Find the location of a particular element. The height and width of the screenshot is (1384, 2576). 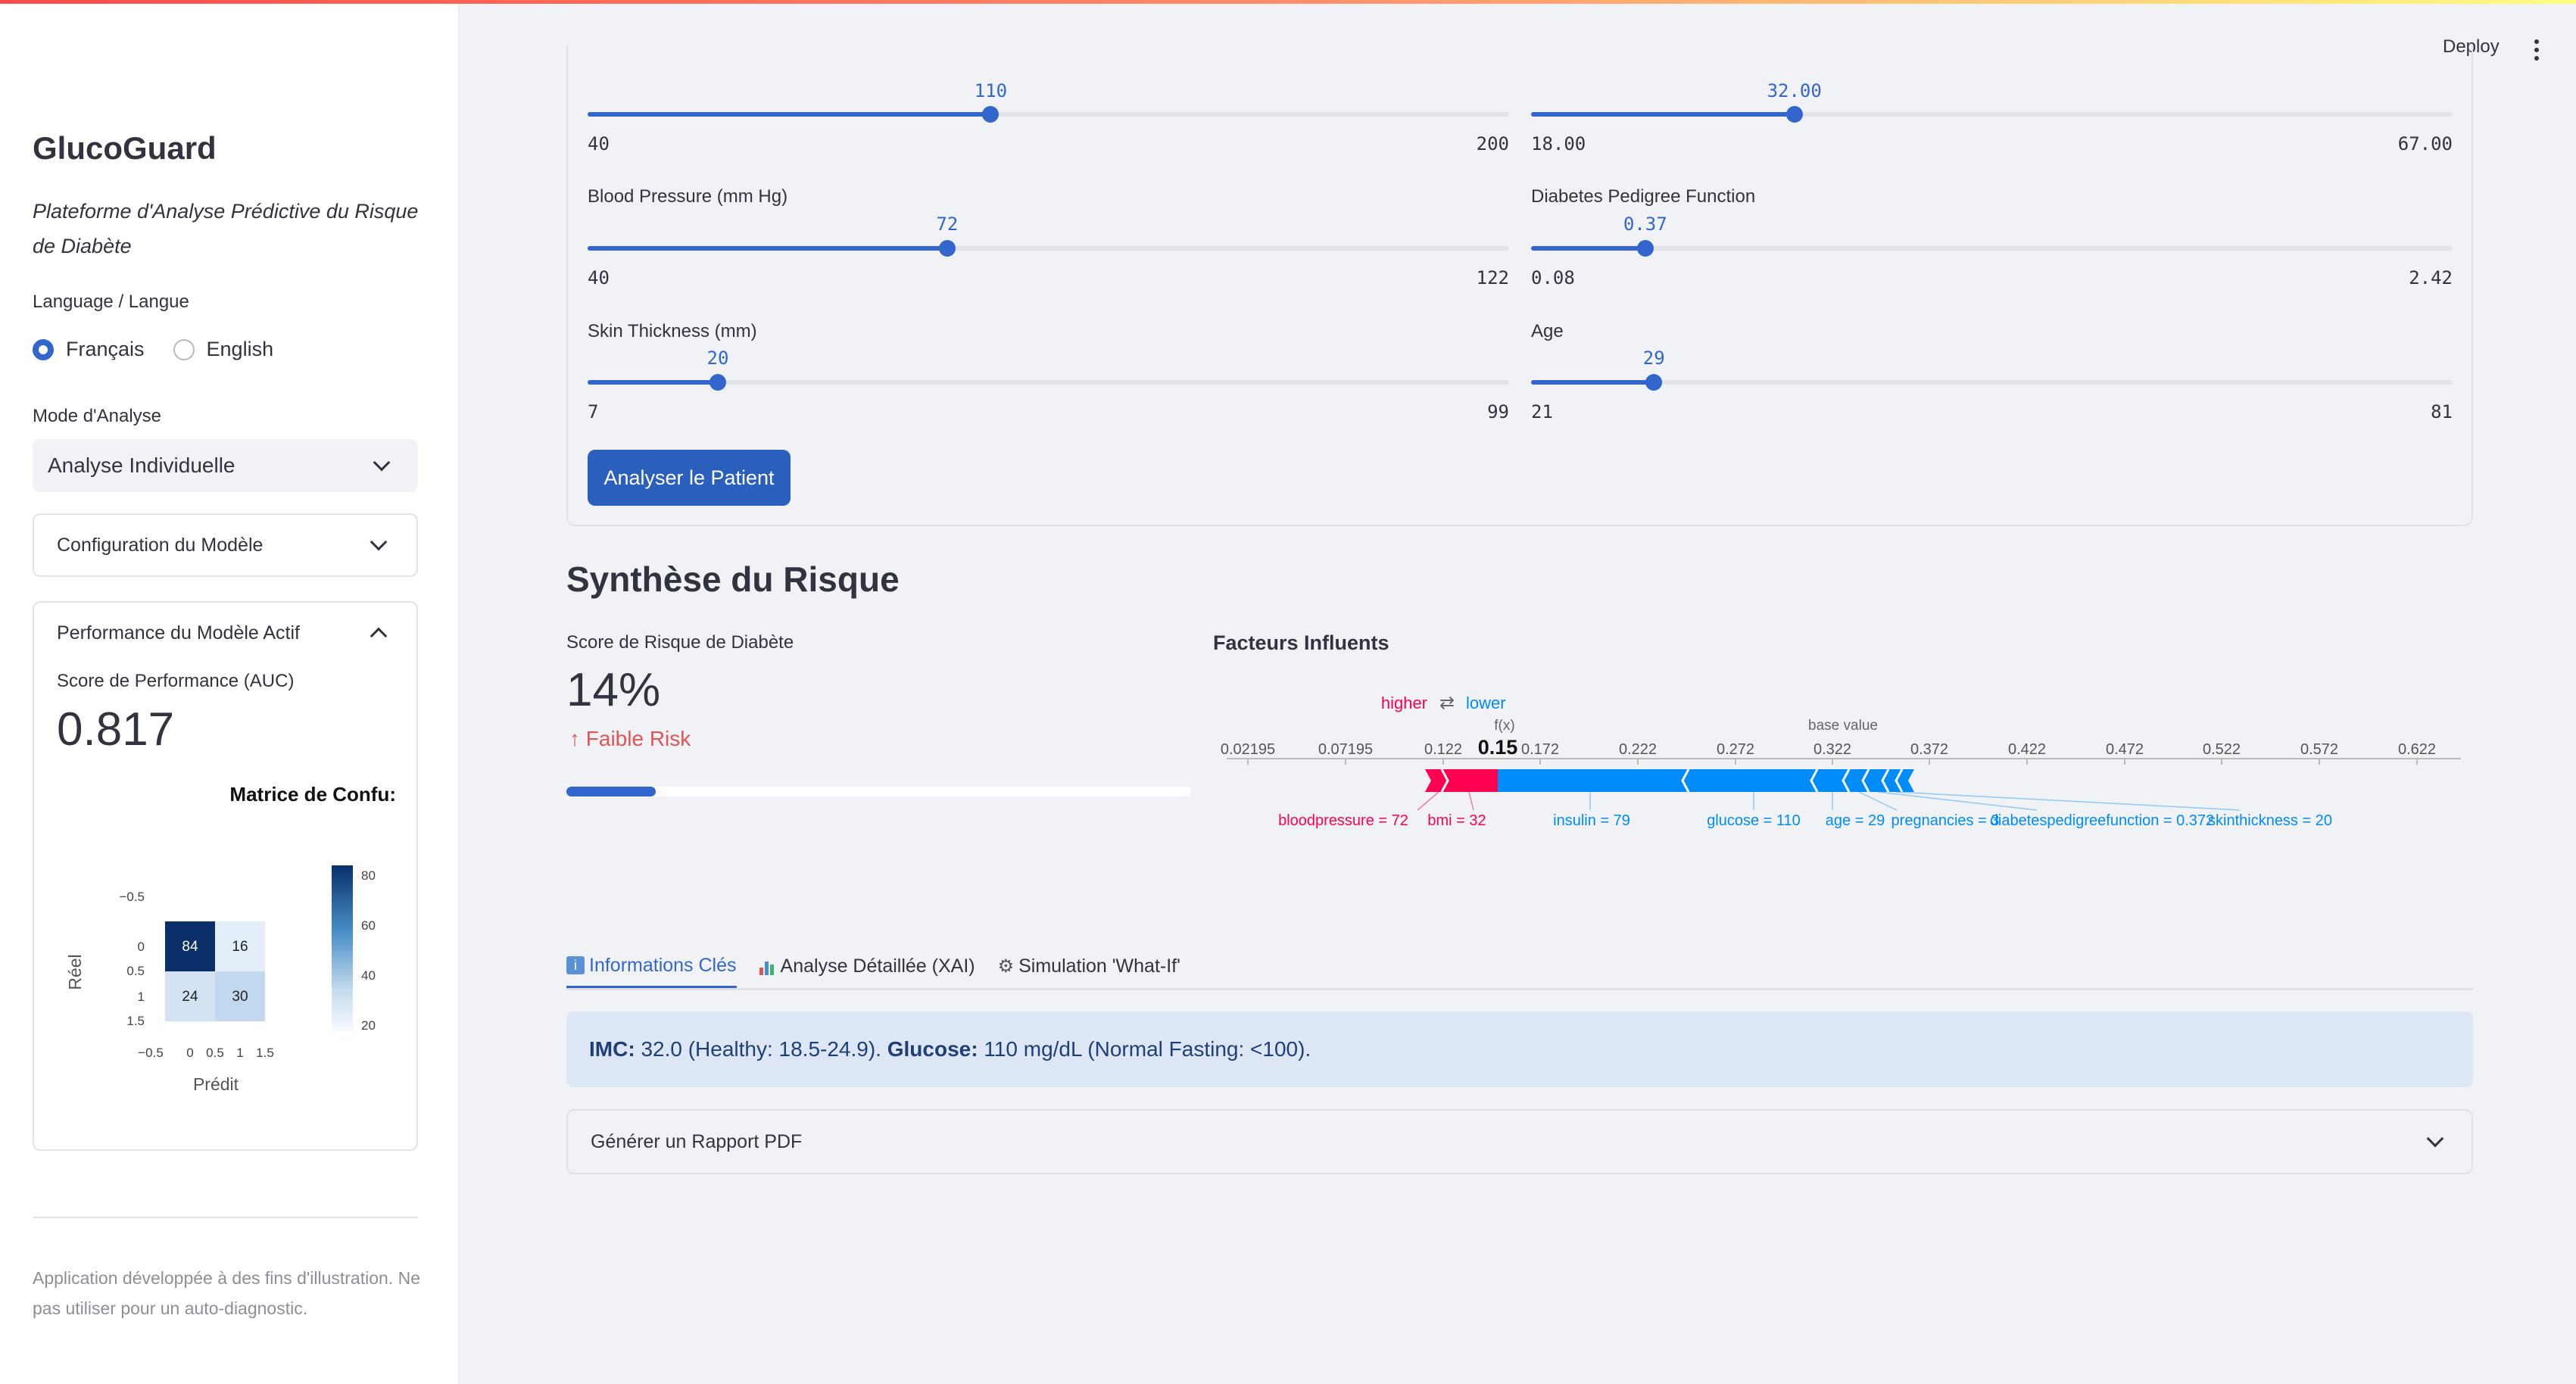

risk-progress-bar is located at coordinates (878, 791).